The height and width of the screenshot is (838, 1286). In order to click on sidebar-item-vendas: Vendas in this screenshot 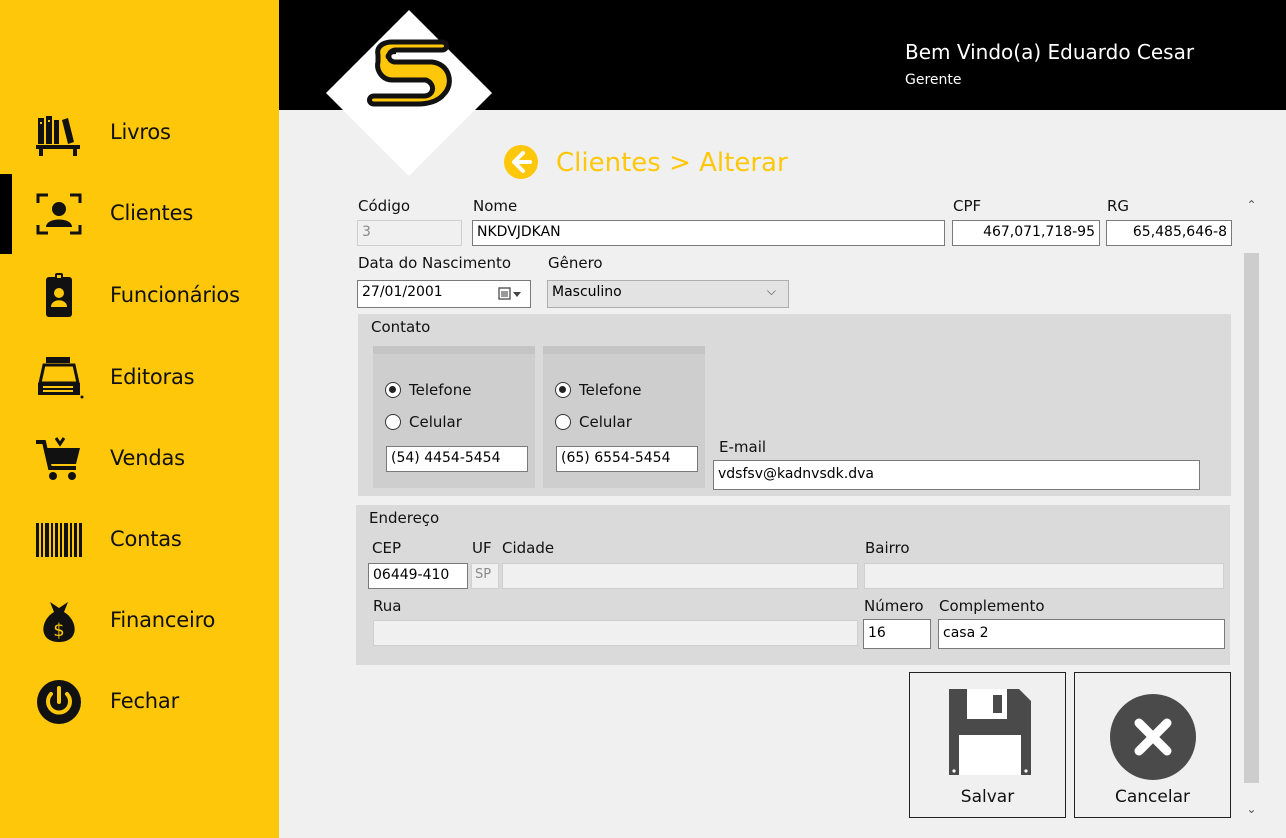, I will do `click(139, 459)`.